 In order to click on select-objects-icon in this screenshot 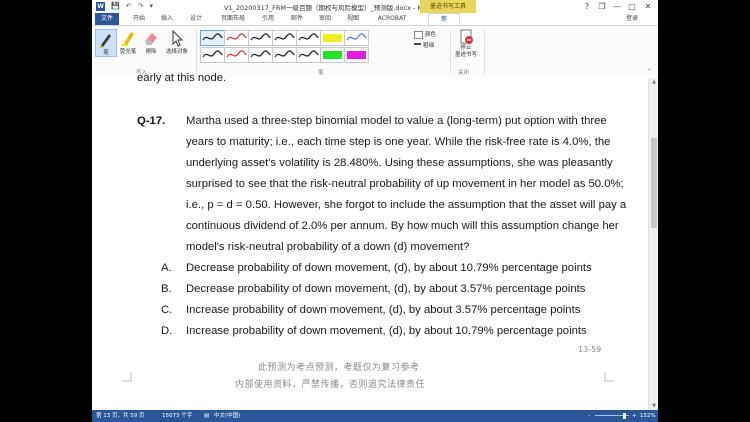, I will do `click(177, 38)`.